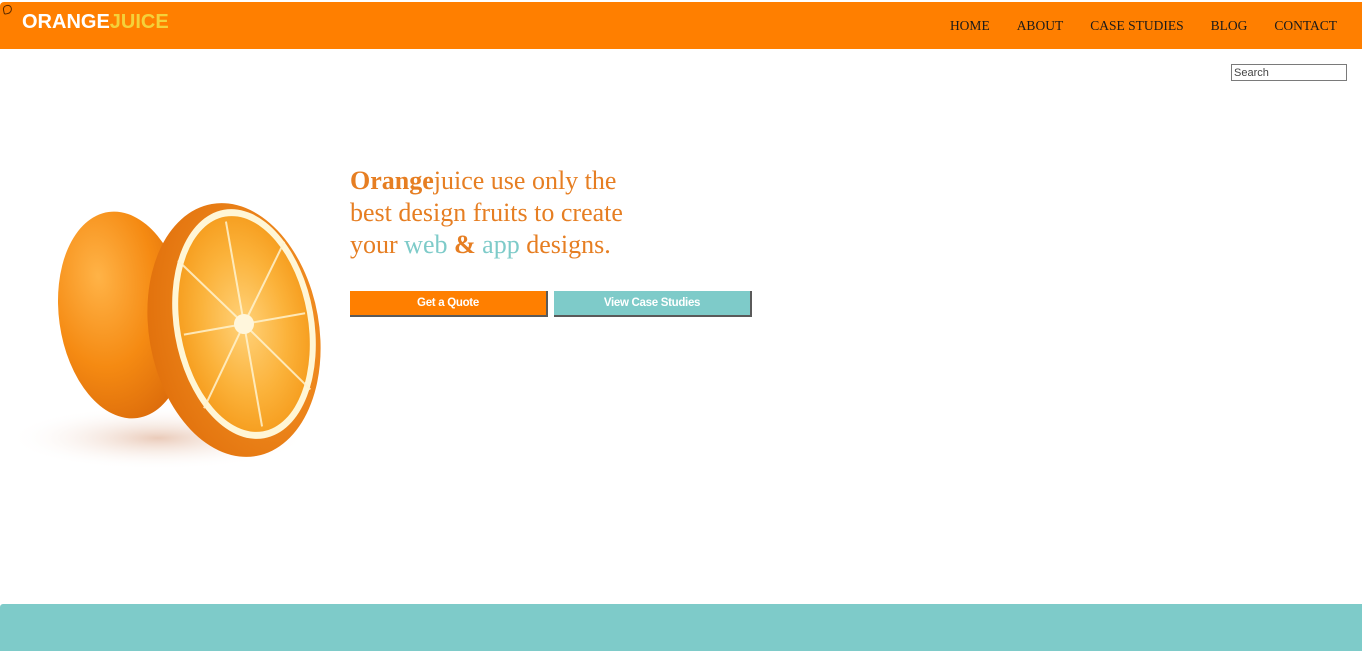 The width and height of the screenshot is (1362, 651). Describe the element at coordinates (139, 22) in the screenshot. I see `logo-text-juice: JUICE` at that location.